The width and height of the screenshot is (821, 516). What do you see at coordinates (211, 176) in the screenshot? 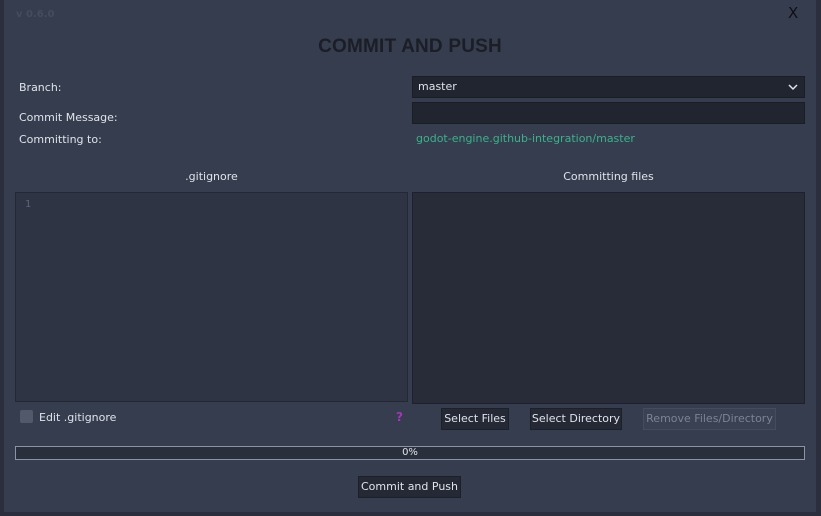
I see `gitignore-title: .gitignore` at bounding box center [211, 176].